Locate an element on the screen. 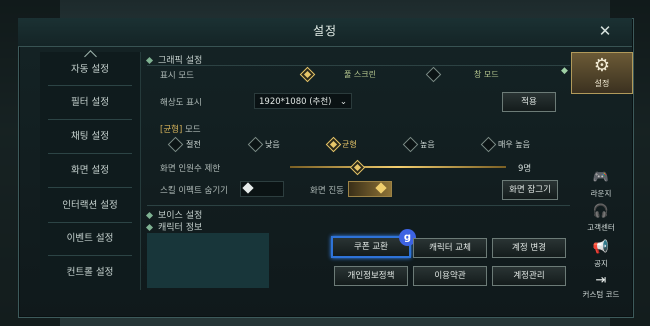 The image size is (650, 326). chevron-left-icon: ◆ is located at coordinates (564, 71).